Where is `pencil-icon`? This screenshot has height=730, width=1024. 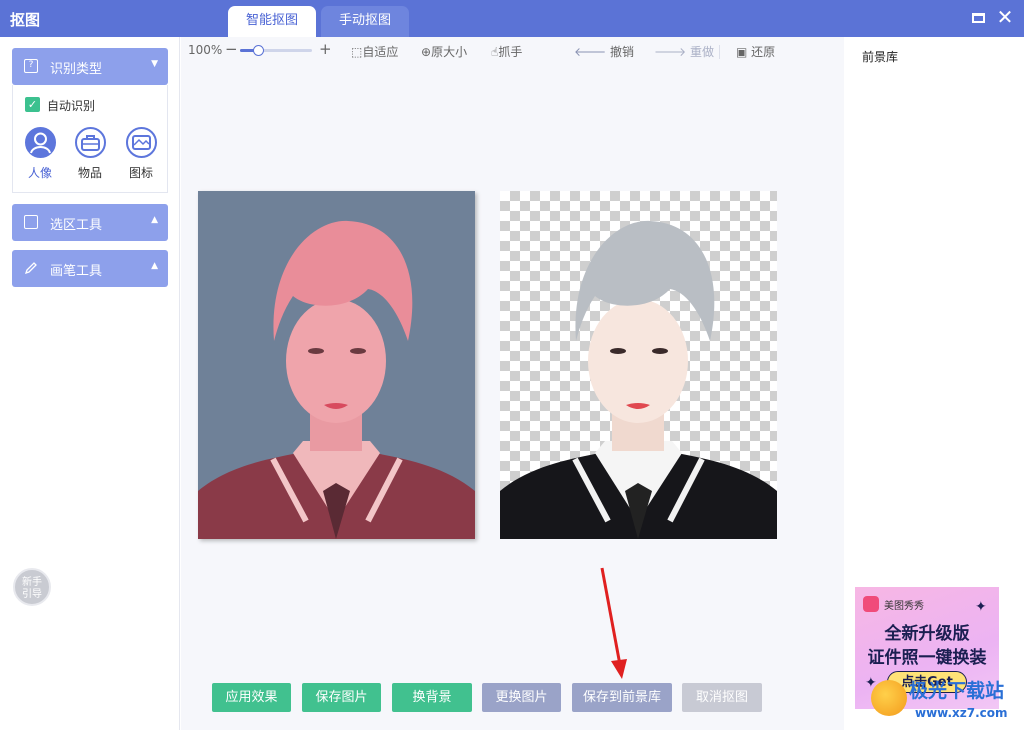
pencil-icon is located at coordinates (31, 268).